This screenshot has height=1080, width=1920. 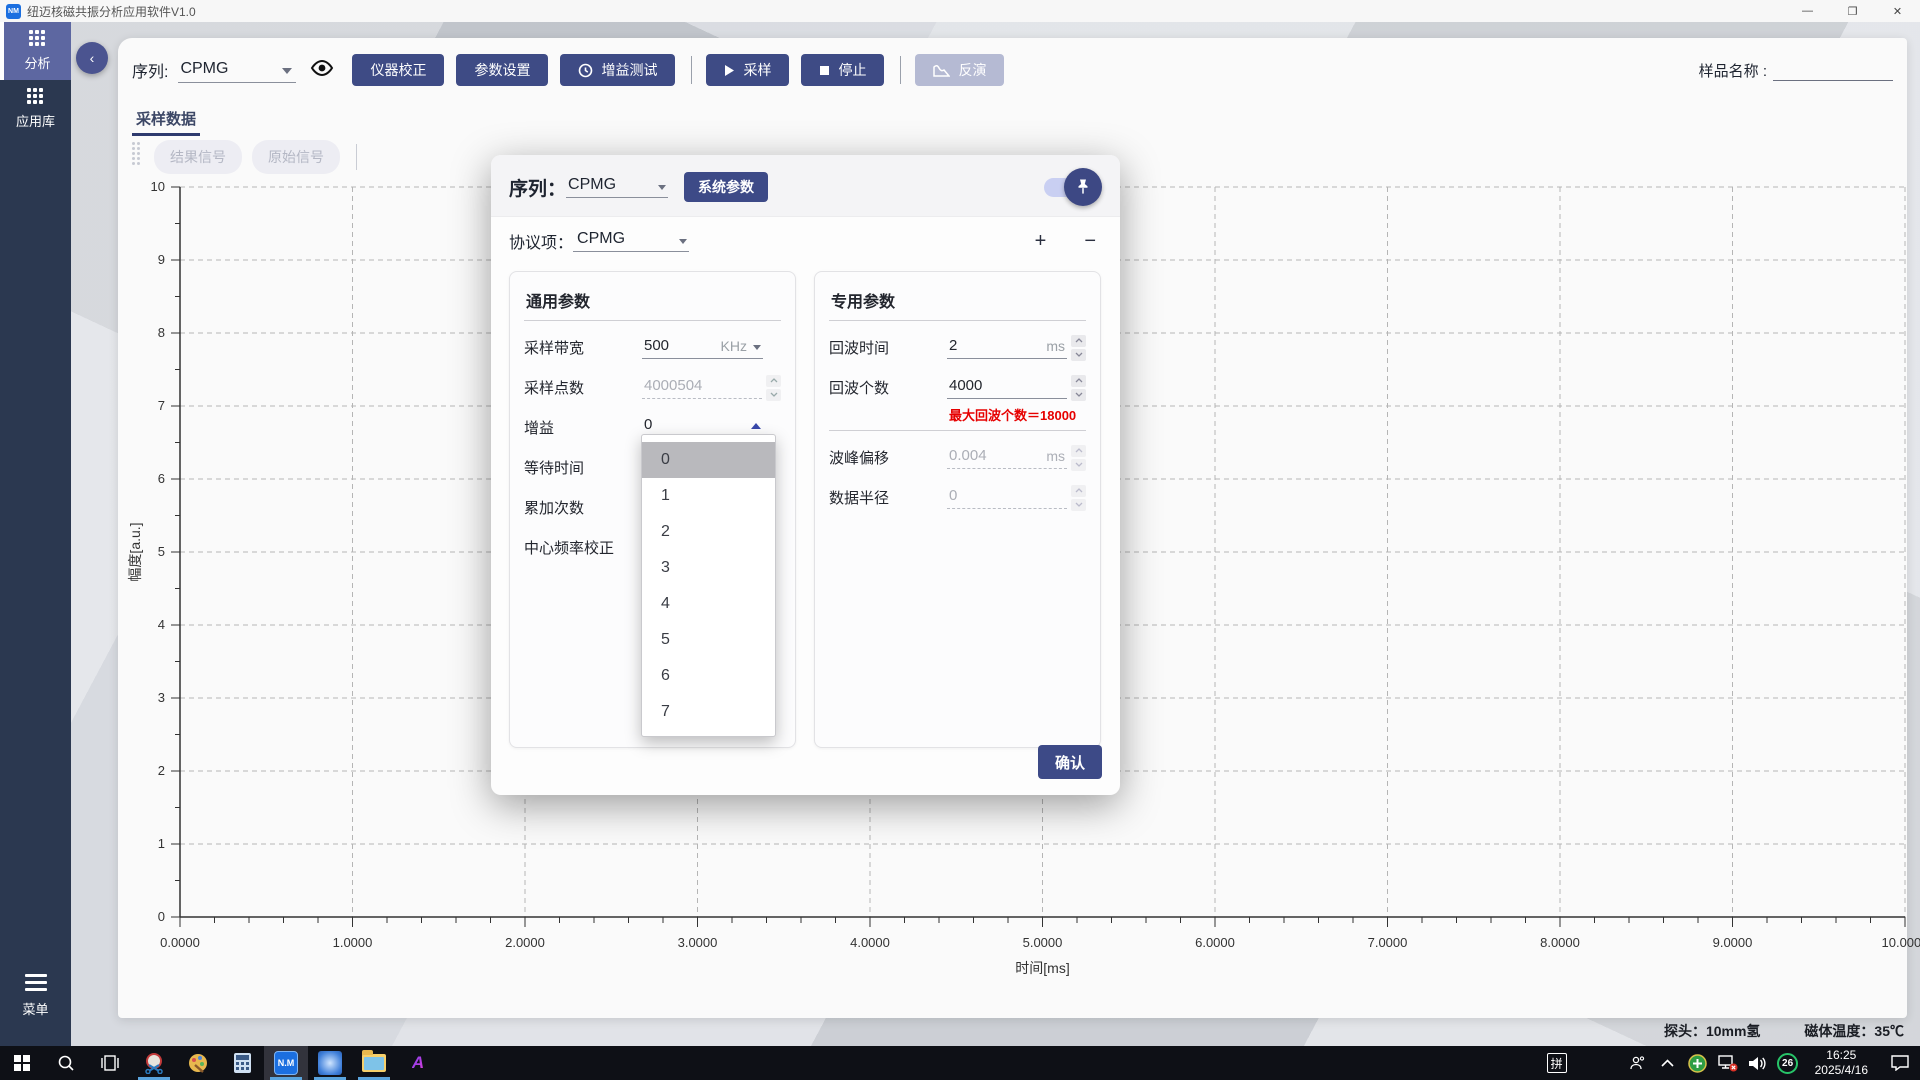 I want to click on sidebar-item-analysis: 分析, so click(x=35, y=51).